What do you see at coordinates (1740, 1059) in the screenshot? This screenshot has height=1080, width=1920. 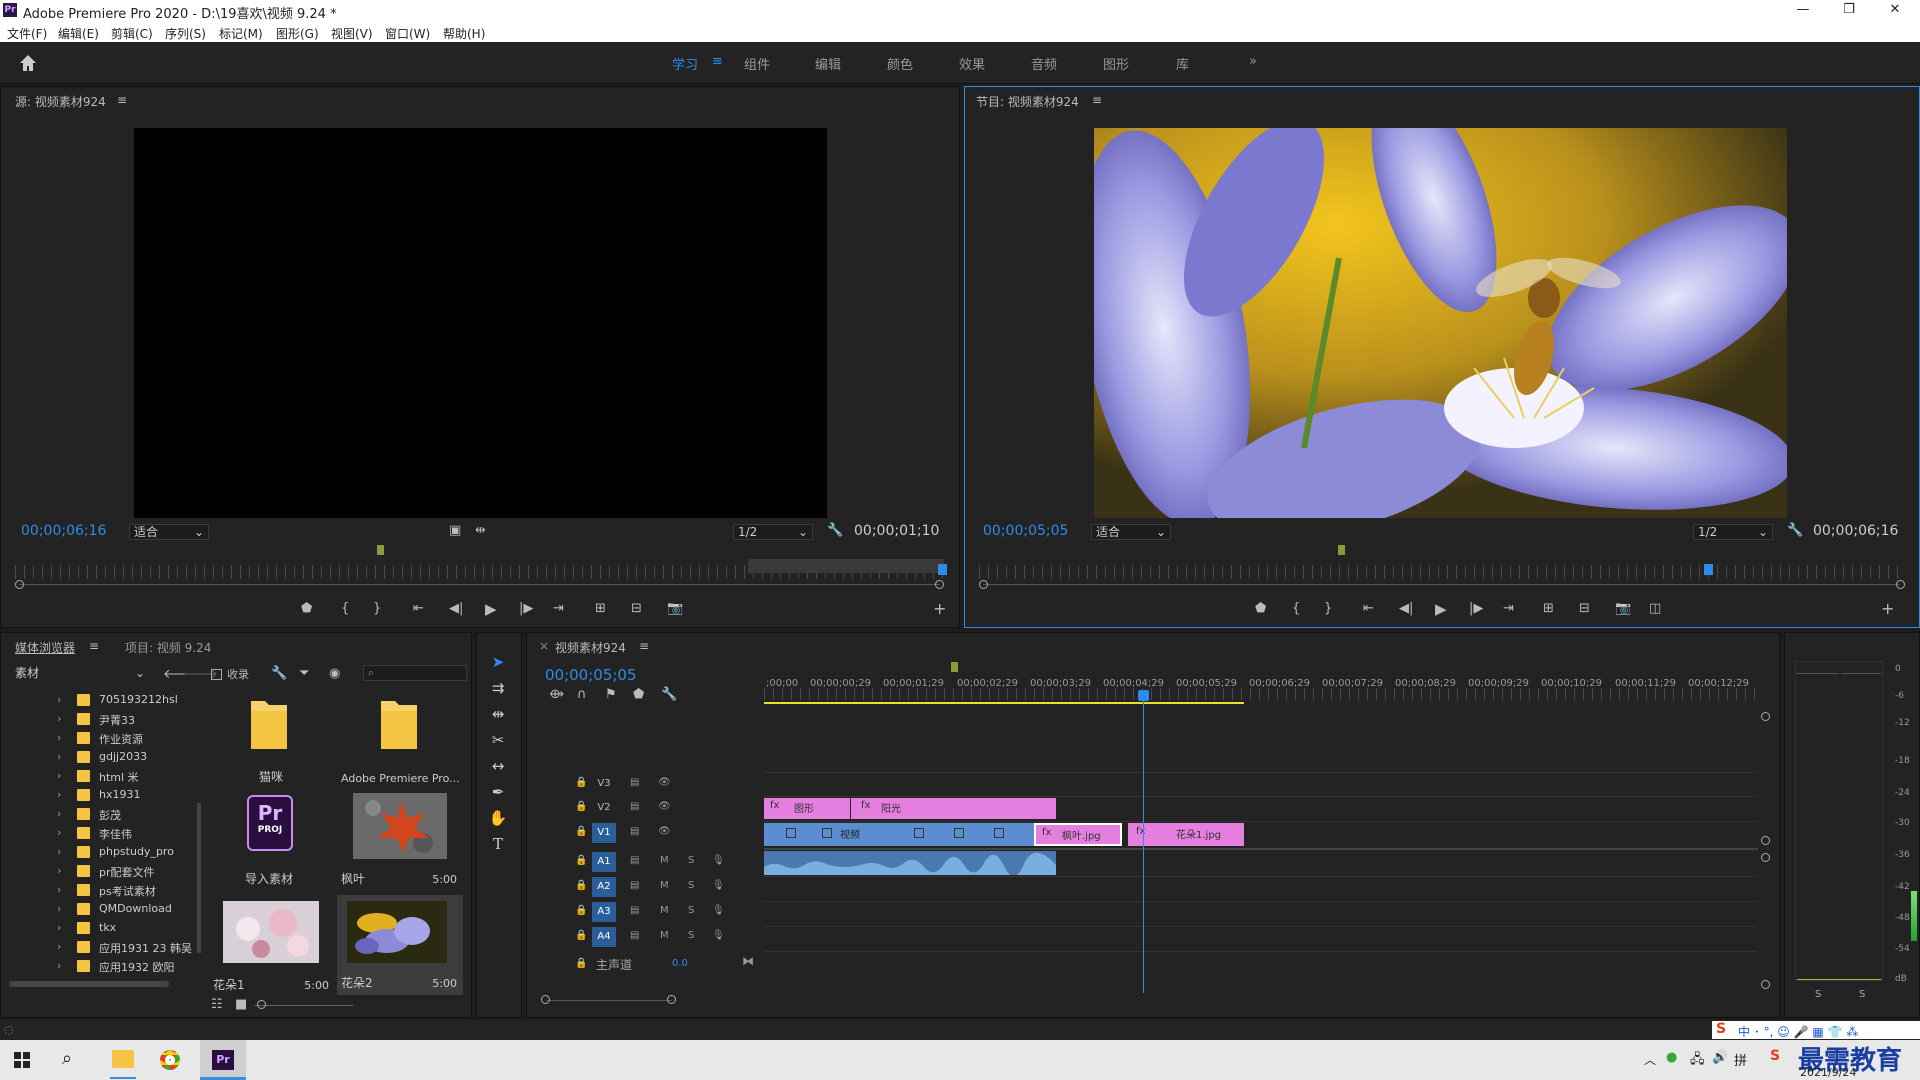 I see `ime-indicator-icon: 拼` at bounding box center [1740, 1059].